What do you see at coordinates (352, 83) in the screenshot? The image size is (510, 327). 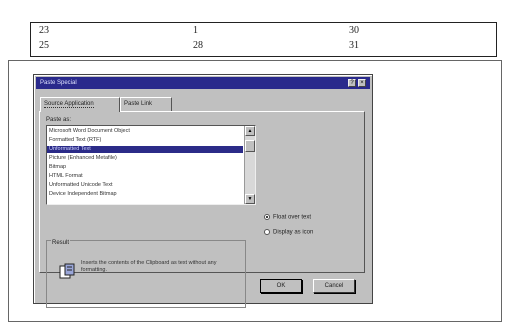 I see `help-button: ?` at bounding box center [352, 83].